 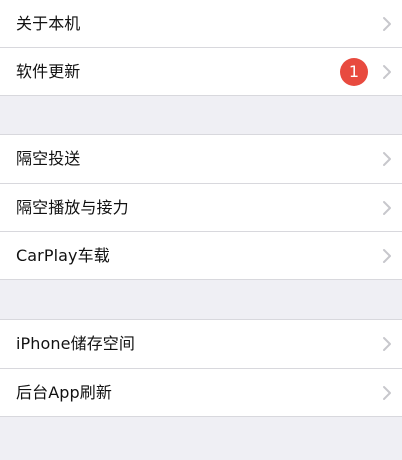 I want to click on settings-row-airplay-handoff: 隔空播放与接力, so click(x=201, y=207).